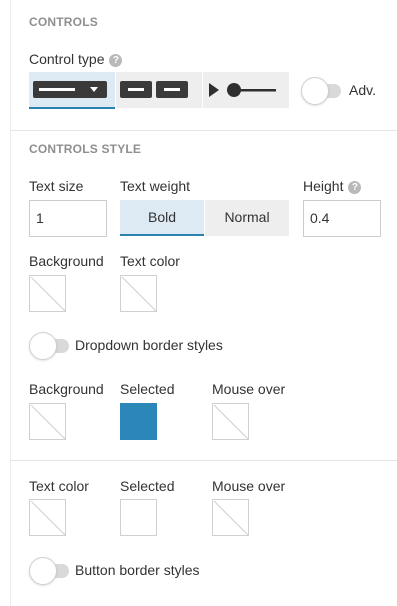 The width and height of the screenshot is (397, 606). What do you see at coordinates (342, 218) in the screenshot?
I see `height-input: 0.4` at bounding box center [342, 218].